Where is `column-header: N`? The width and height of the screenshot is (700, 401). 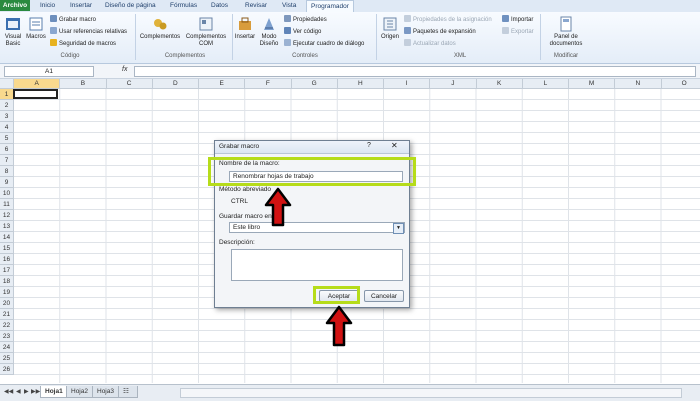
column-header: N is located at coordinates (638, 84).